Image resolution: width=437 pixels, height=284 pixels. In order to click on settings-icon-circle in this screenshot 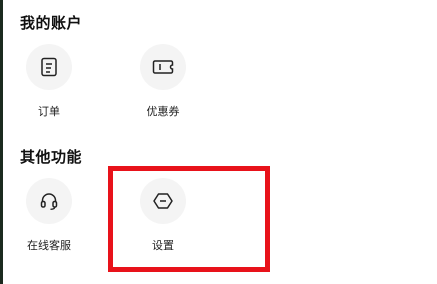, I will do `click(163, 201)`.